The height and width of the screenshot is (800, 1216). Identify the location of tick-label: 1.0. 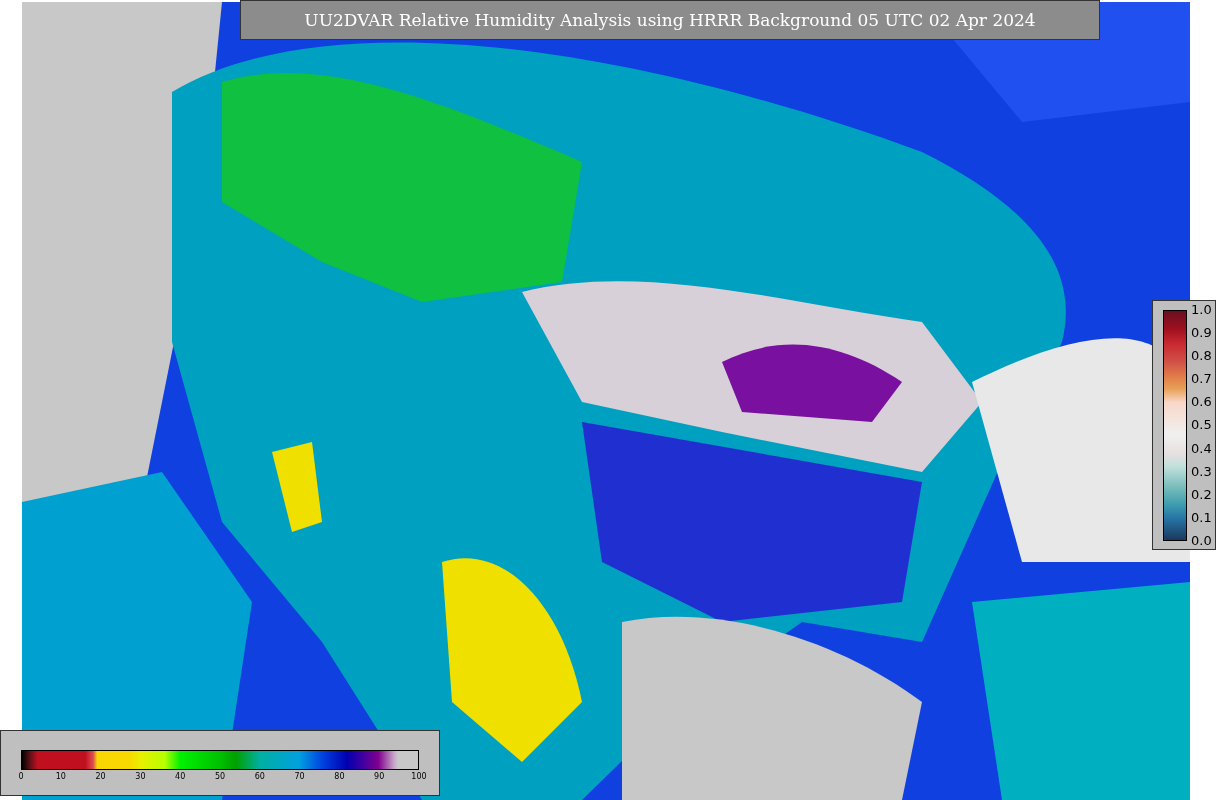
(1201, 310).